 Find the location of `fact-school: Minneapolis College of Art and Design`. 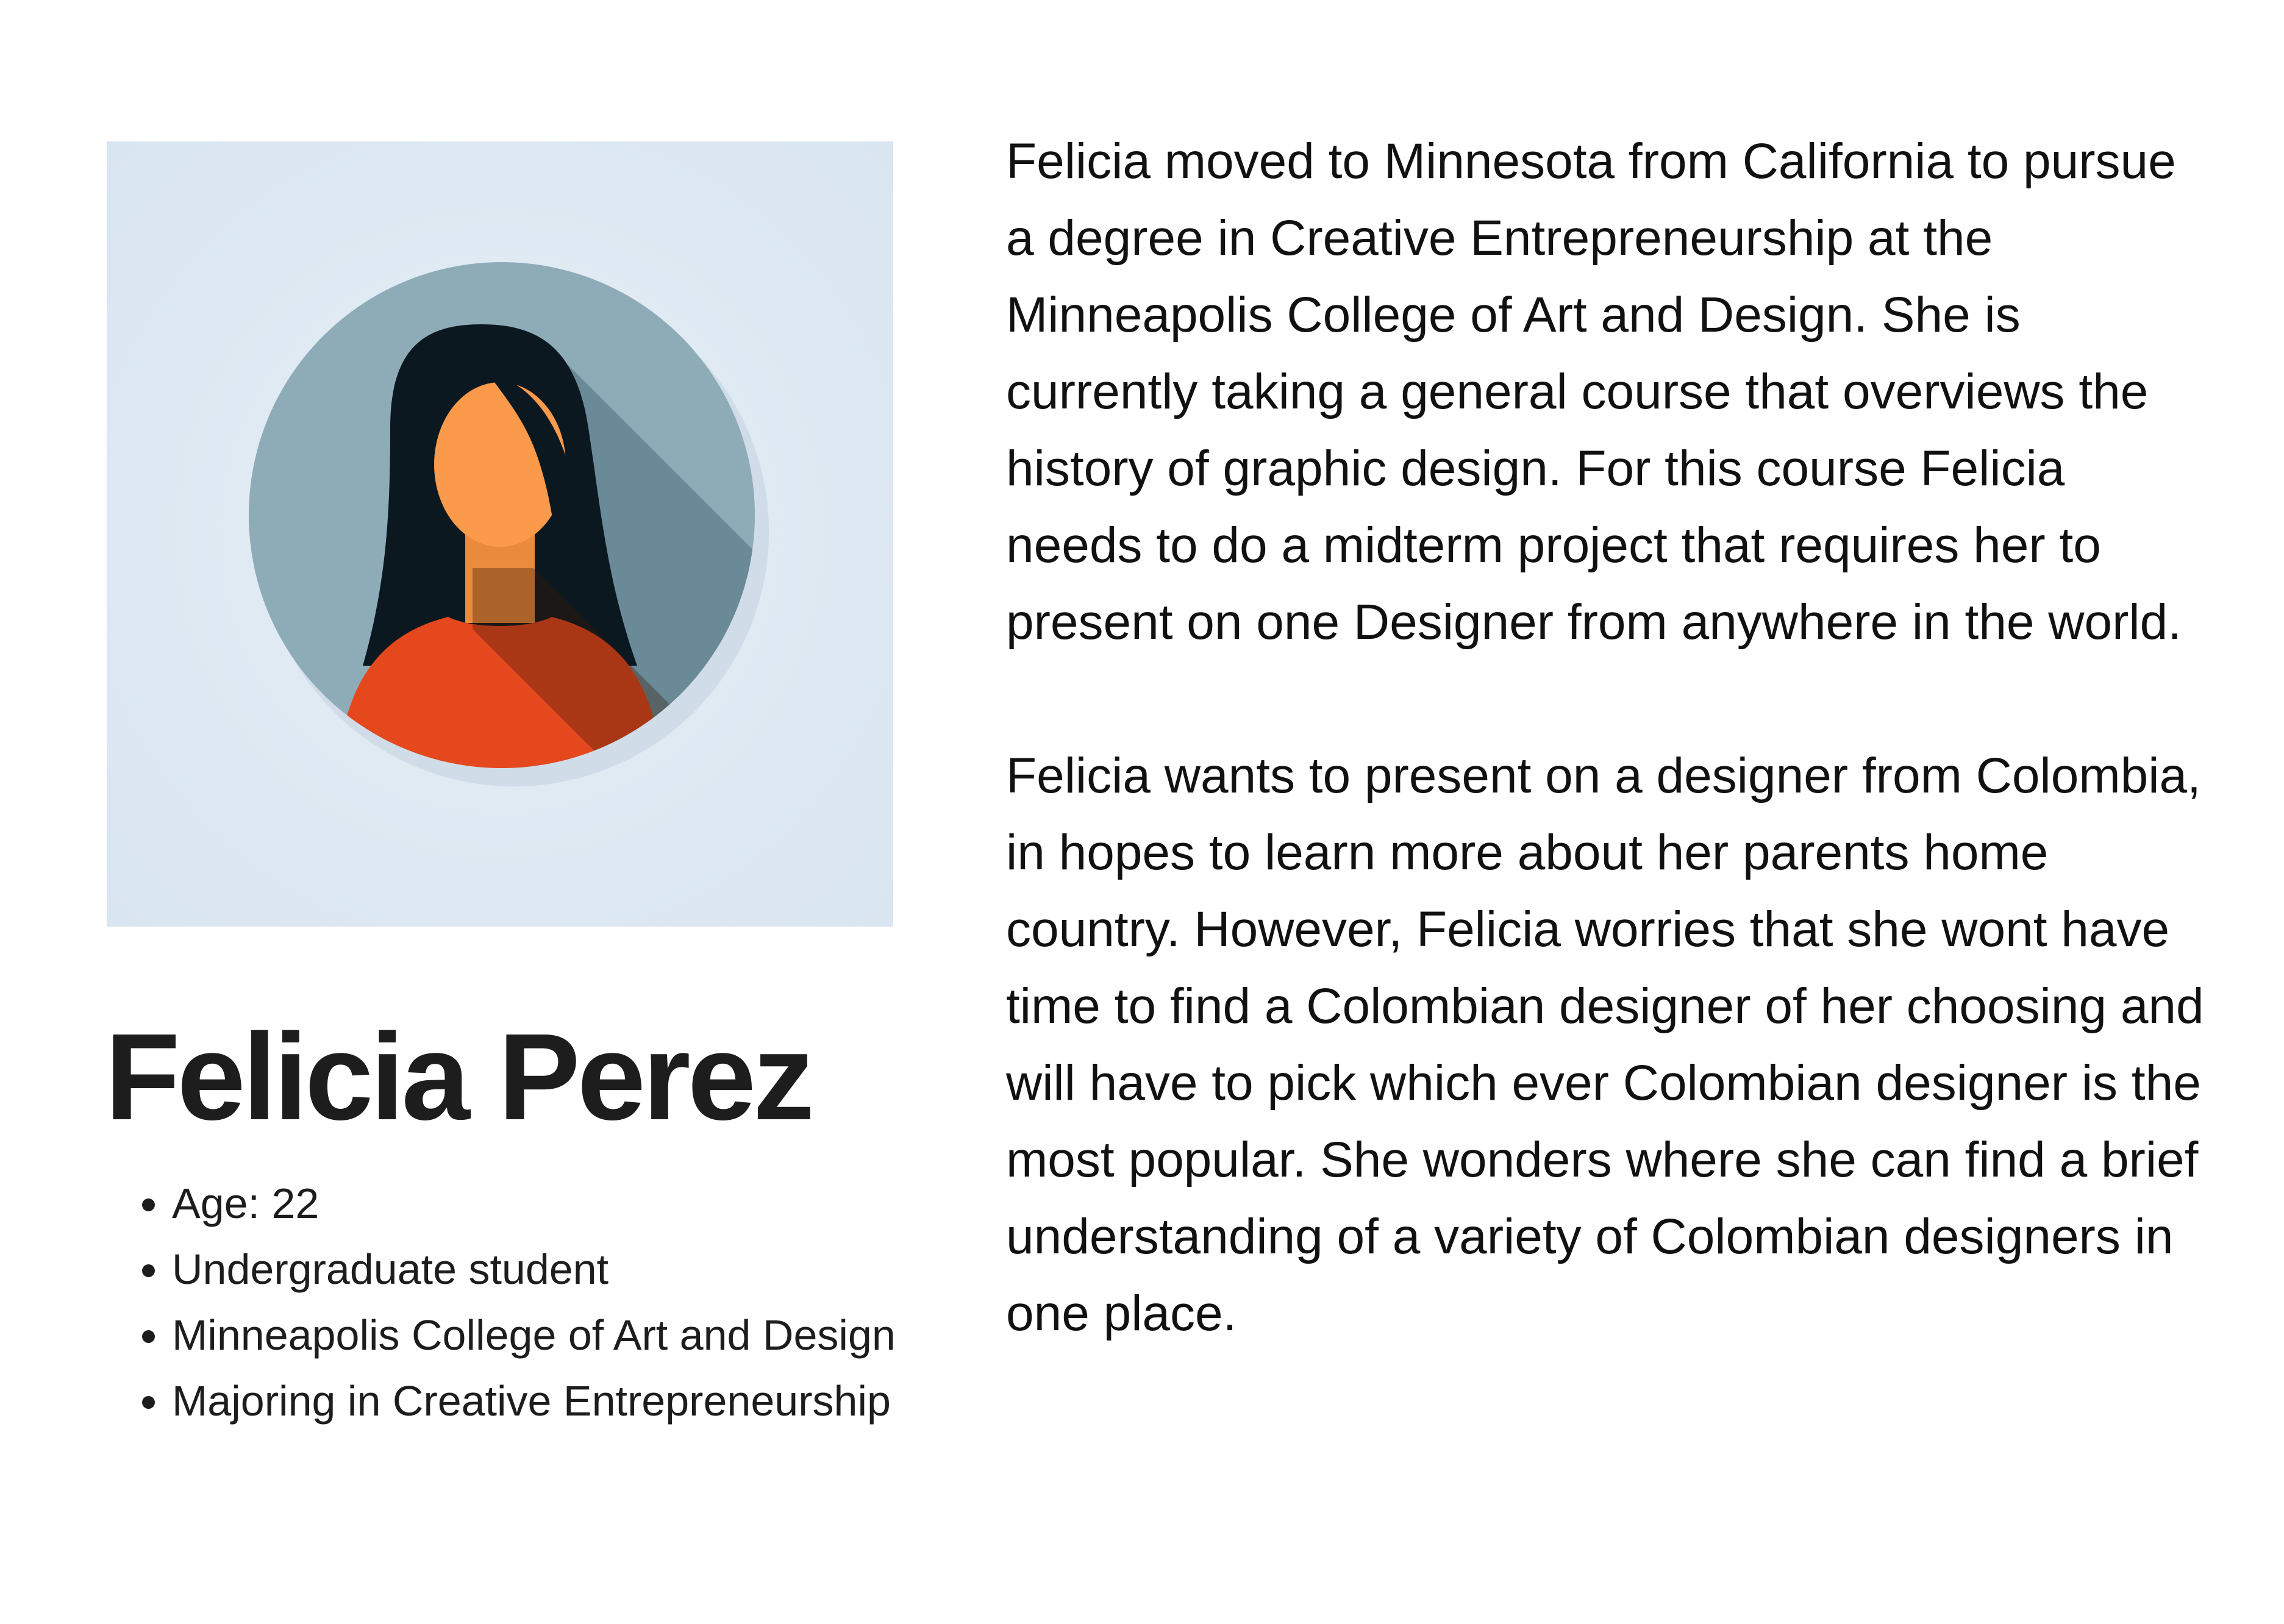

fact-school: Minneapolis College of Art and Design is located at coordinates (534, 1335).